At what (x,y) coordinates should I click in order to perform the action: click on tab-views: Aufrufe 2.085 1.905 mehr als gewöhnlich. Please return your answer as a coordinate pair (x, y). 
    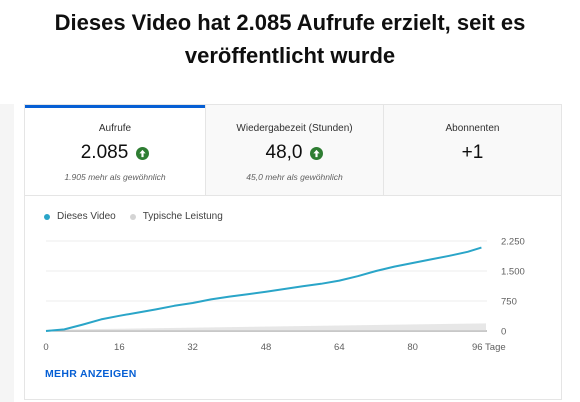
    Looking at the image, I should click on (115, 150).